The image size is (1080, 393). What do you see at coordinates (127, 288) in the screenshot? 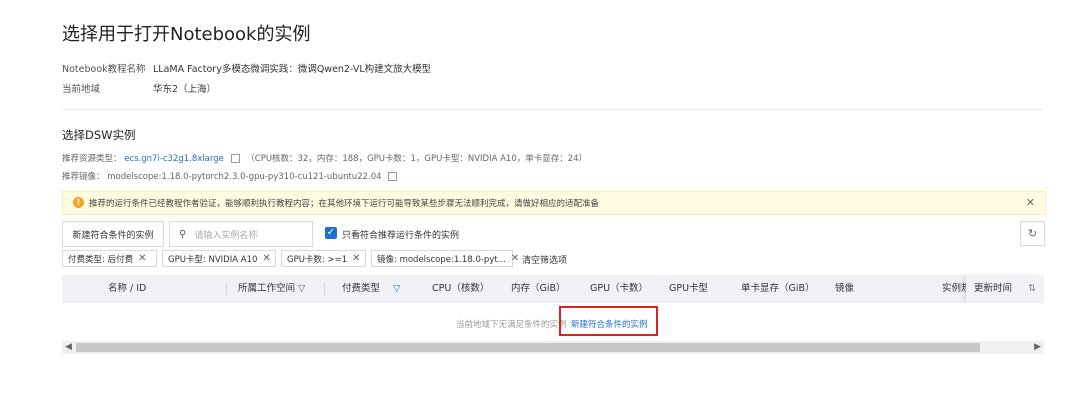
I see `column-name: 名称 / ID` at bounding box center [127, 288].